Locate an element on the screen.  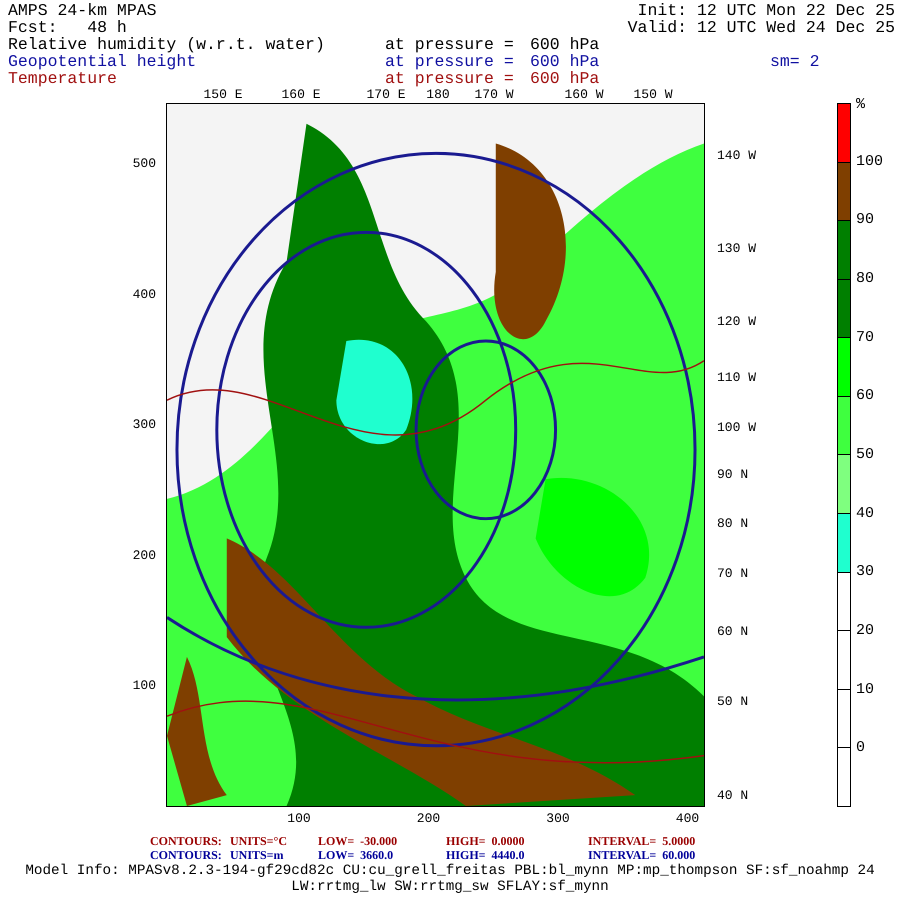
field-name: Temperature is located at coordinates (62, 78).